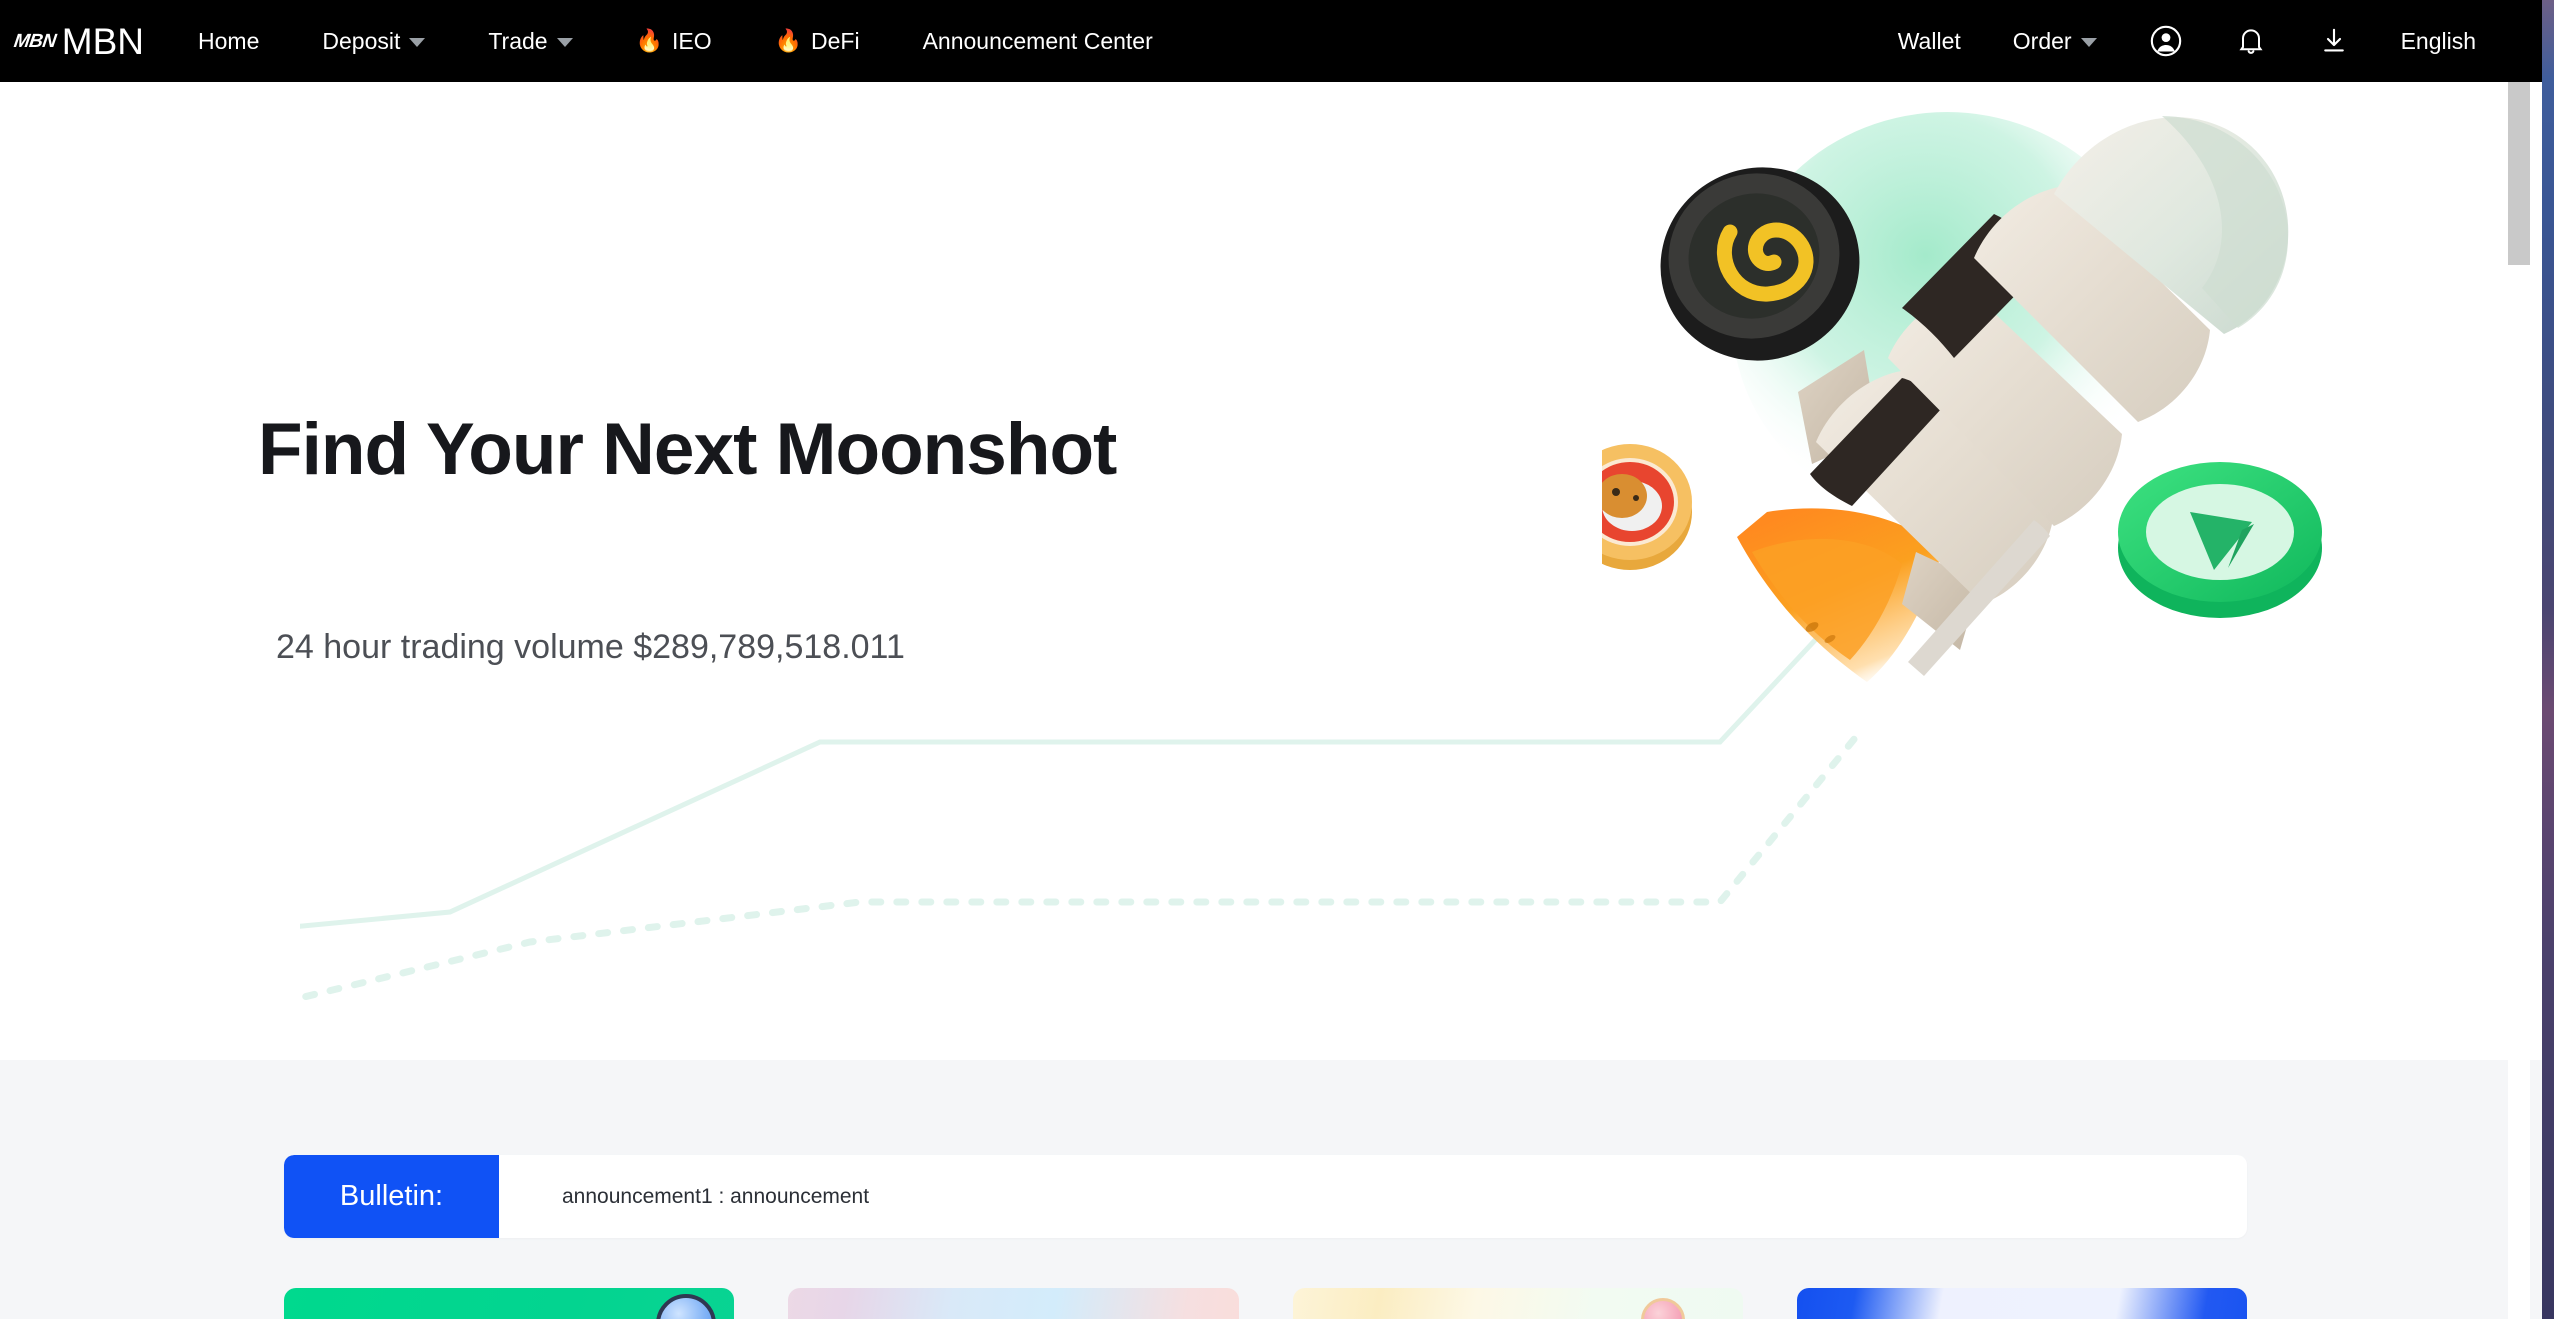  Describe the element at coordinates (715, 1197) in the screenshot. I see `bulletin-message: announcement1 : announcement` at that location.